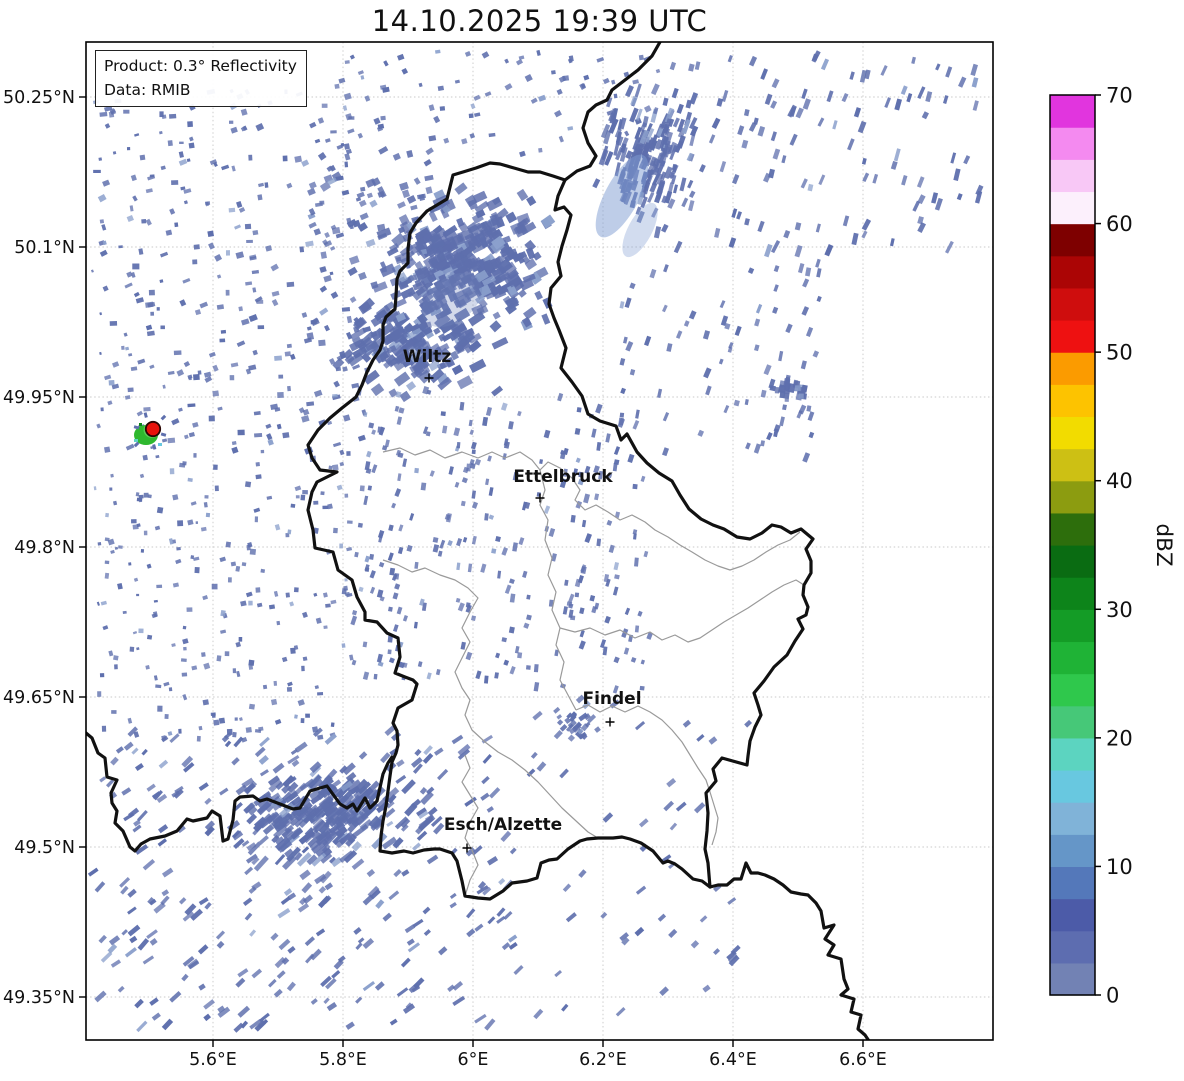 The height and width of the screenshot is (1081, 1184). I want to click on lon-tick-label: 6.2°E, so click(603, 1060).